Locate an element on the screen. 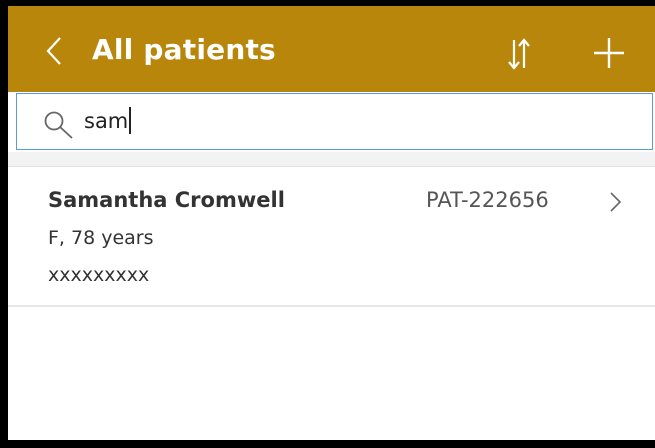 The height and width of the screenshot is (448, 655). plus-icon is located at coordinates (609, 53).